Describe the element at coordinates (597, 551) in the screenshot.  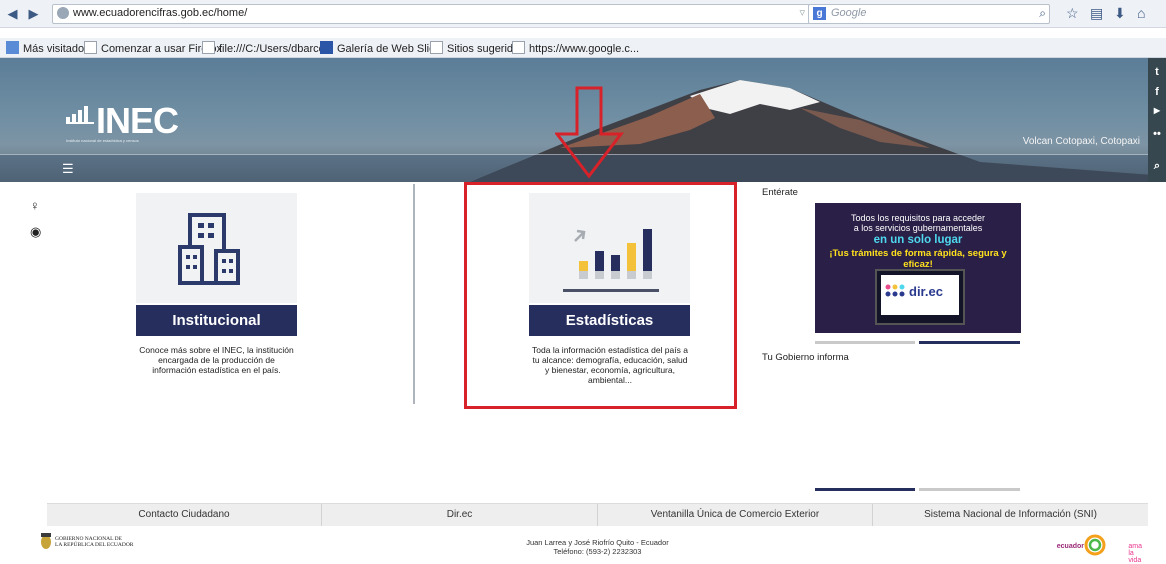
I see `phone-line: Teléfono: (593-2) 2232303` at that location.